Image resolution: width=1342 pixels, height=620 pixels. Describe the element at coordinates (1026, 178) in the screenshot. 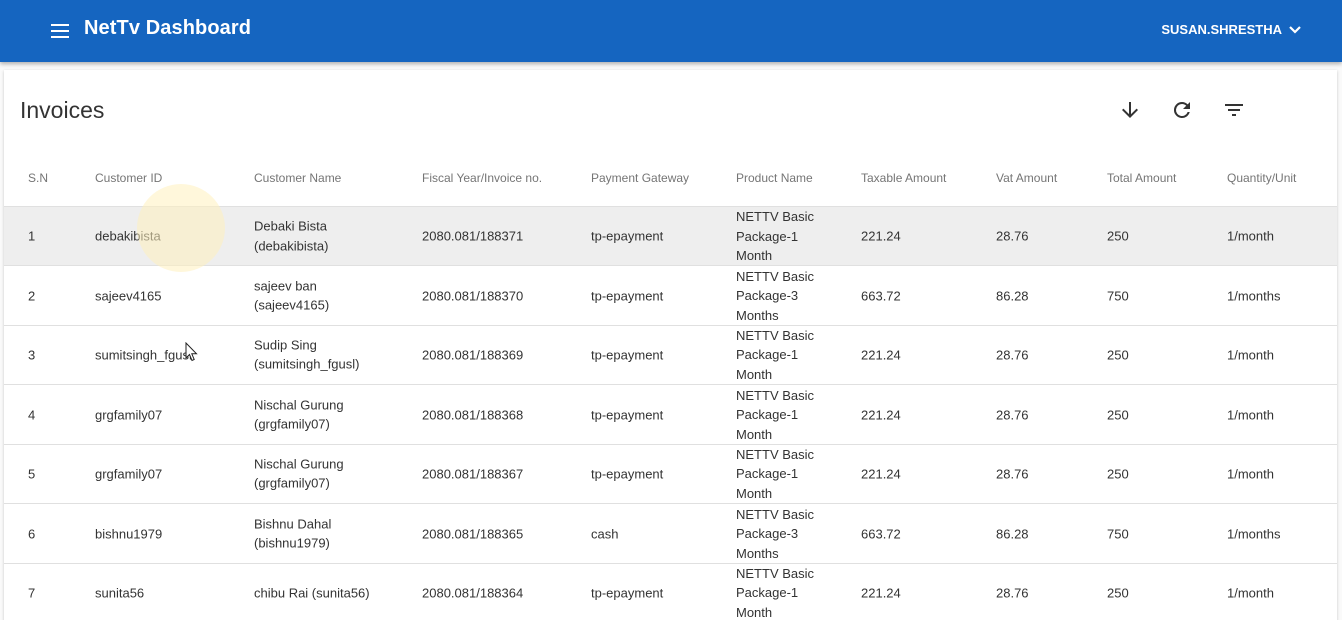

I see `column-header-vat-amount: Vat Amount` at that location.